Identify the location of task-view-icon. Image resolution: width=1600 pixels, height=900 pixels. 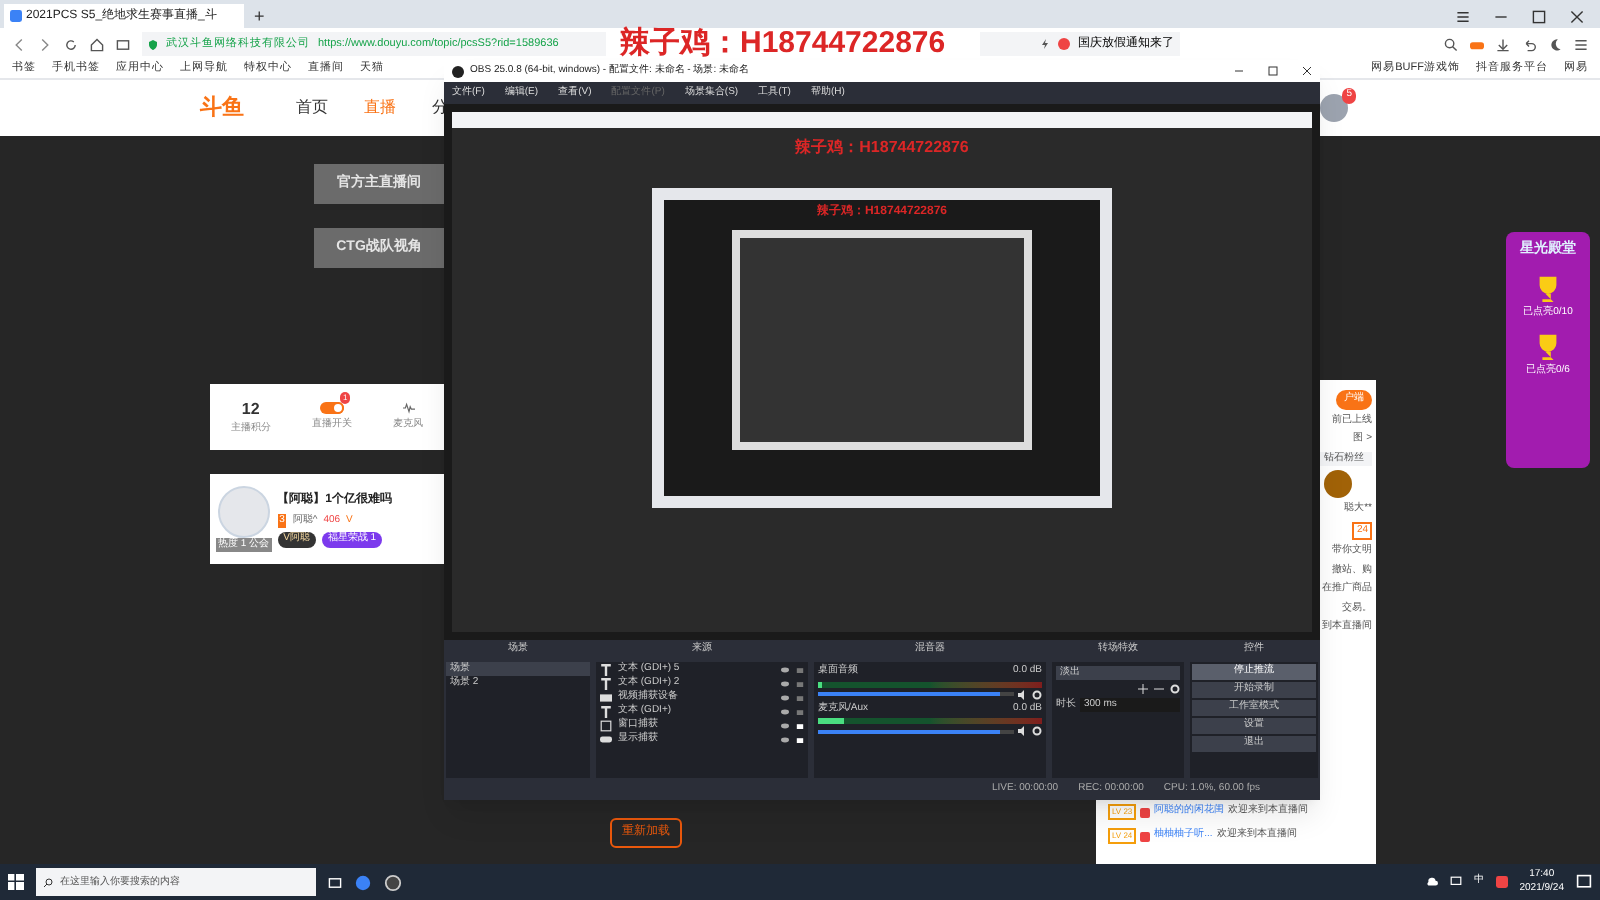
(335, 882).